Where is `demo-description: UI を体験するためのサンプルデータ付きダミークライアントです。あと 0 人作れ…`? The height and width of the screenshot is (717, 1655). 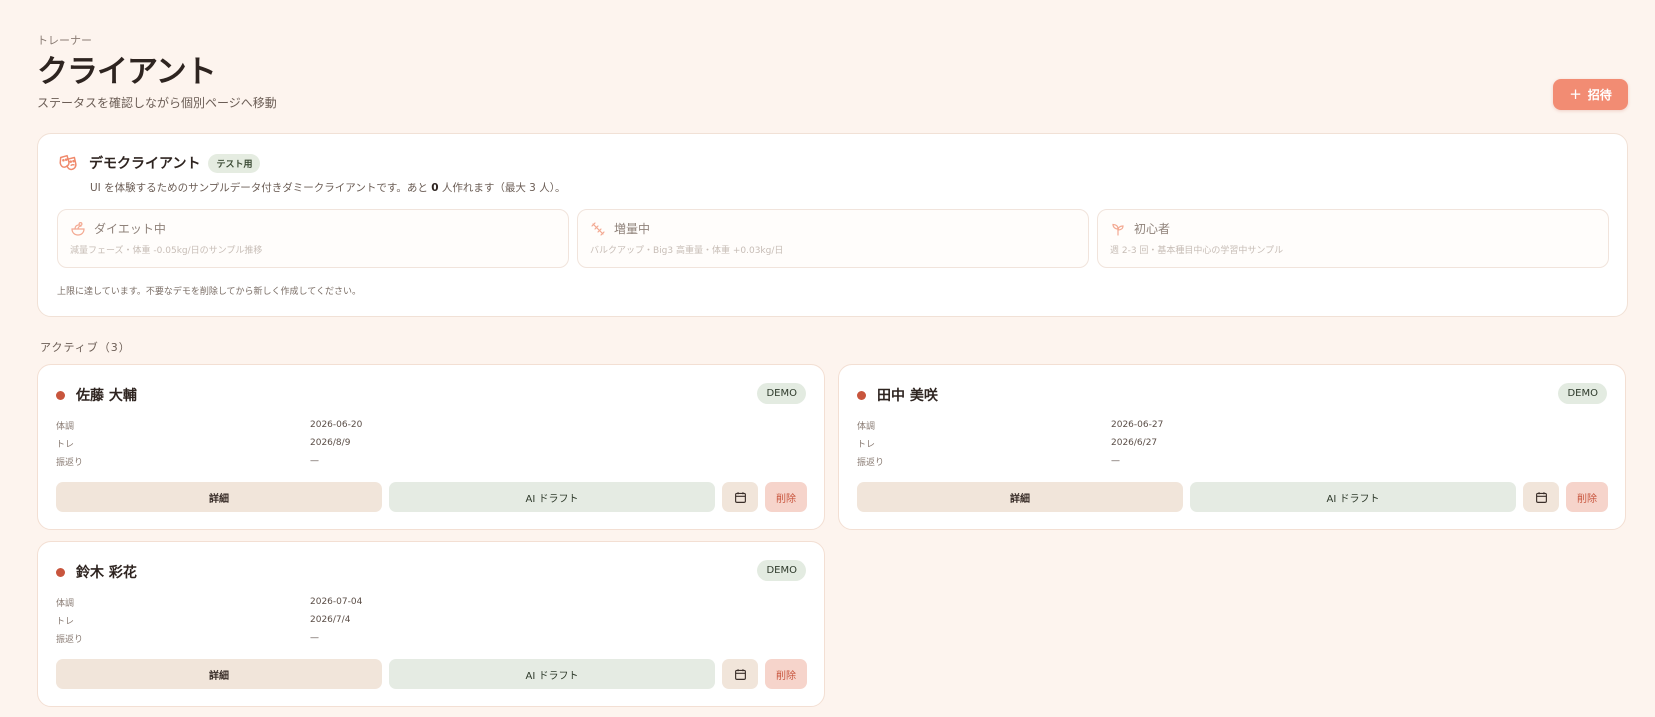 demo-description: UI を体験するためのサンプルデータ付きダミークライアントです。あと 0 人作れ… is located at coordinates (327, 187).